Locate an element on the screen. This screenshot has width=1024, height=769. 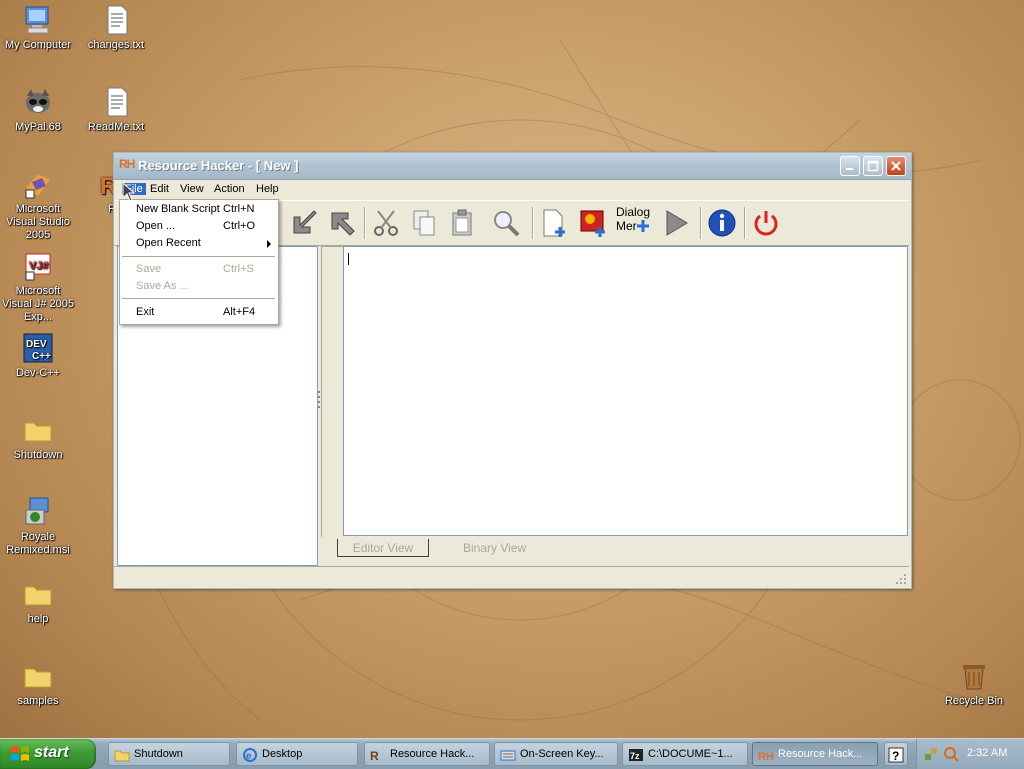
desktop-icon-dev-cpp: DEV C++ Dev-C++ is located at coordinates (38, 356).